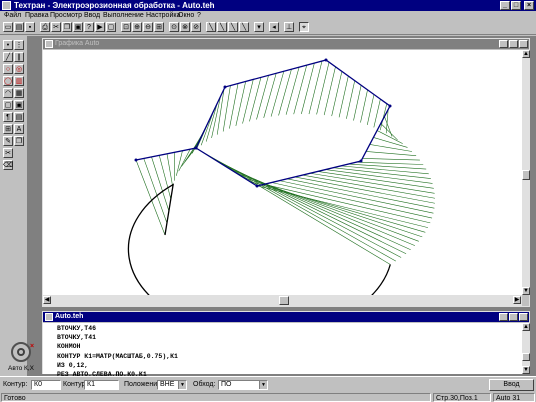 This screenshot has width=536, height=402. Describe the element at coordinates (19, 45) in the screenshot. I see `grid-tool-icon: ⋮` at that location.